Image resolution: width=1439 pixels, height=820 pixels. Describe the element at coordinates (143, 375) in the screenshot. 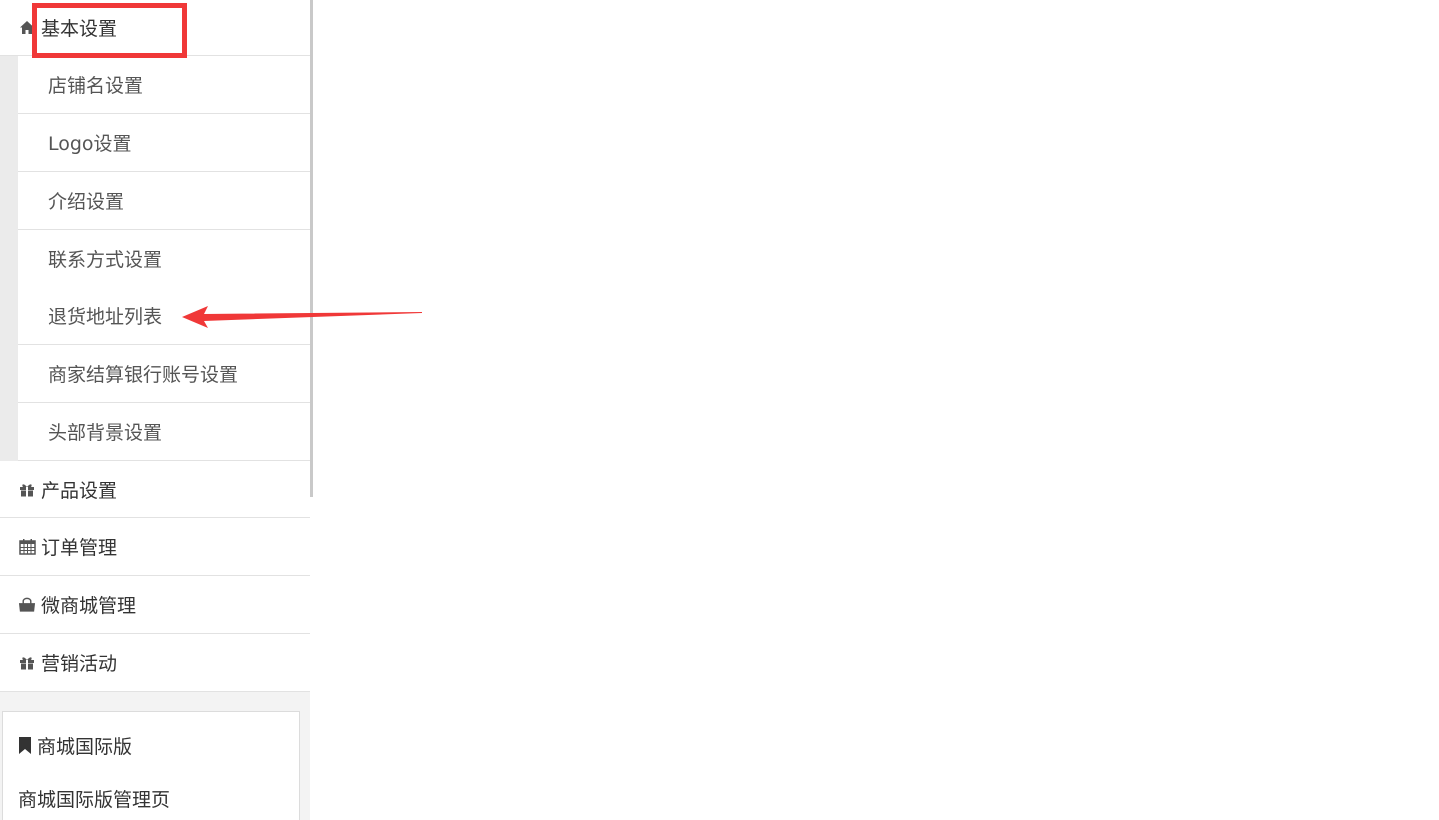

I see `submenu-bank-account-label: 商家结算银行账号设置` at that location.